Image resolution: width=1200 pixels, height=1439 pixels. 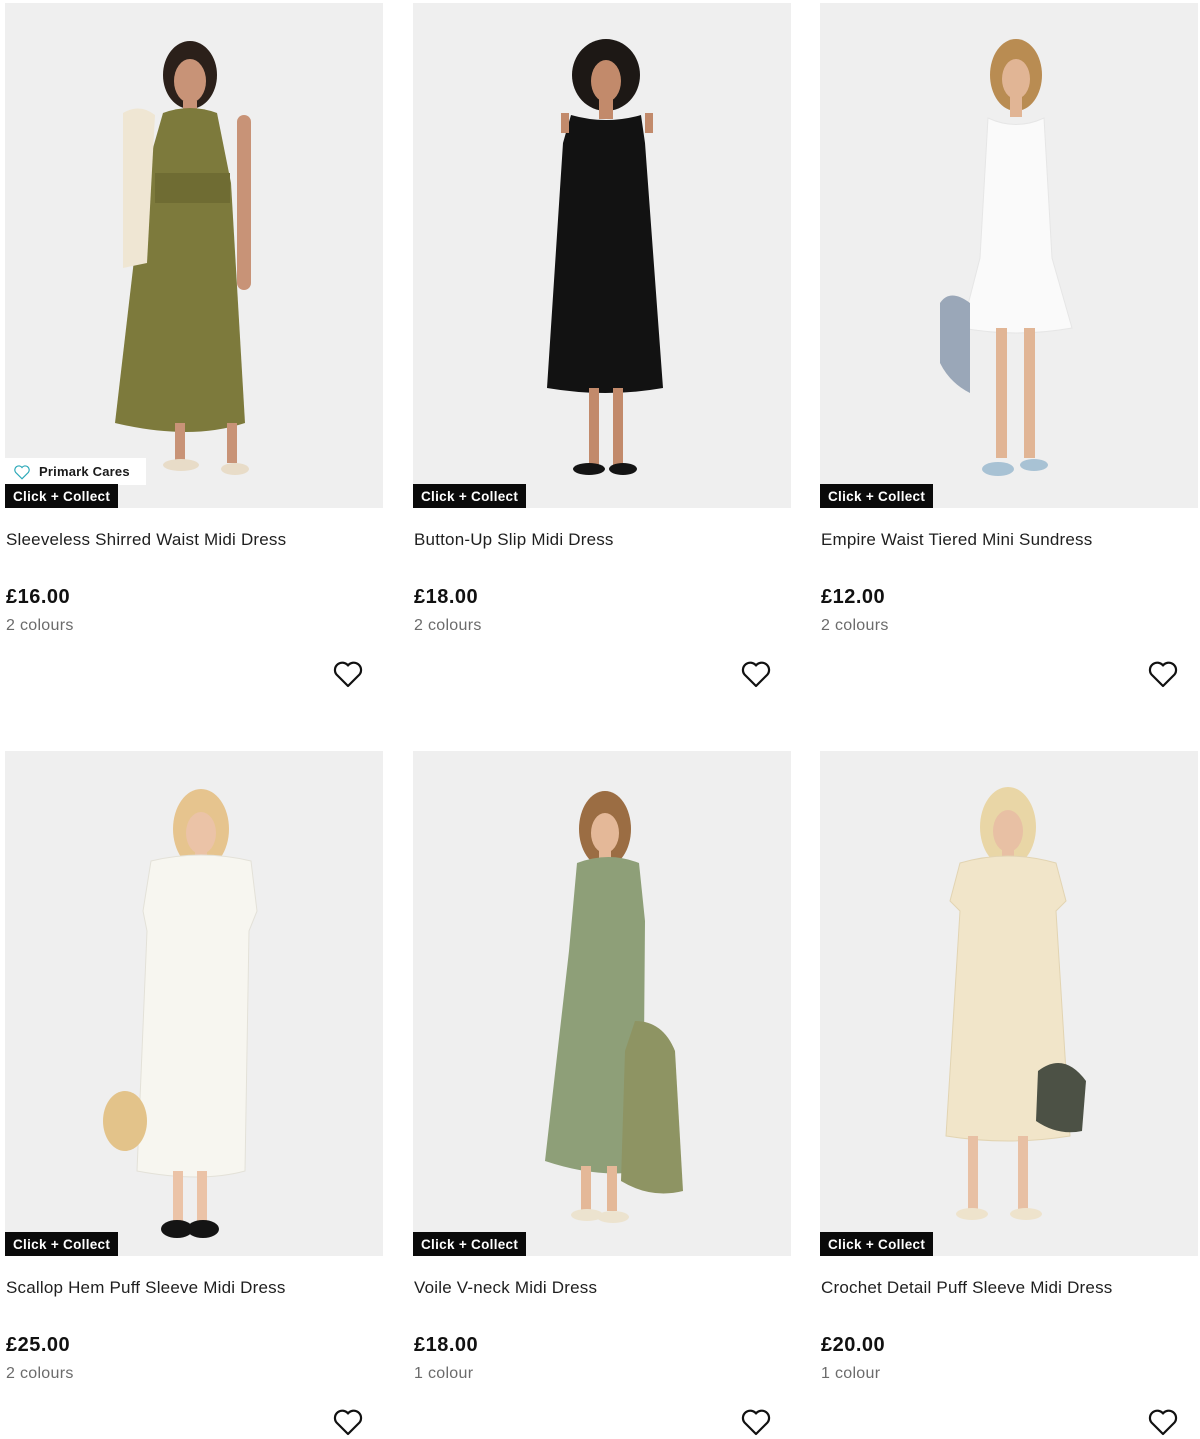 I want to click on product-price: £25.00, so click(x=38, y=1345).